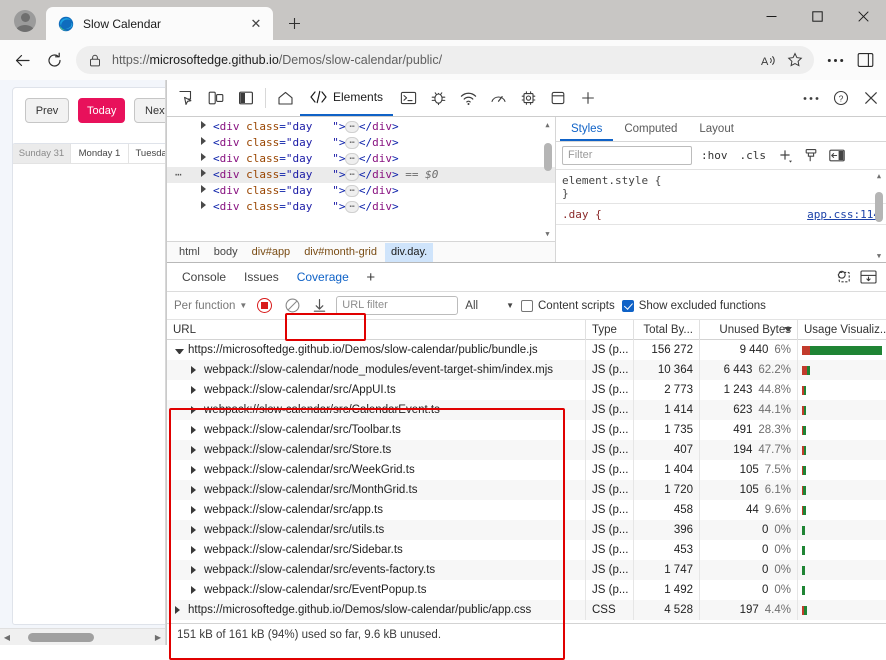  I want to click on maximize-button, so click(817, 16).